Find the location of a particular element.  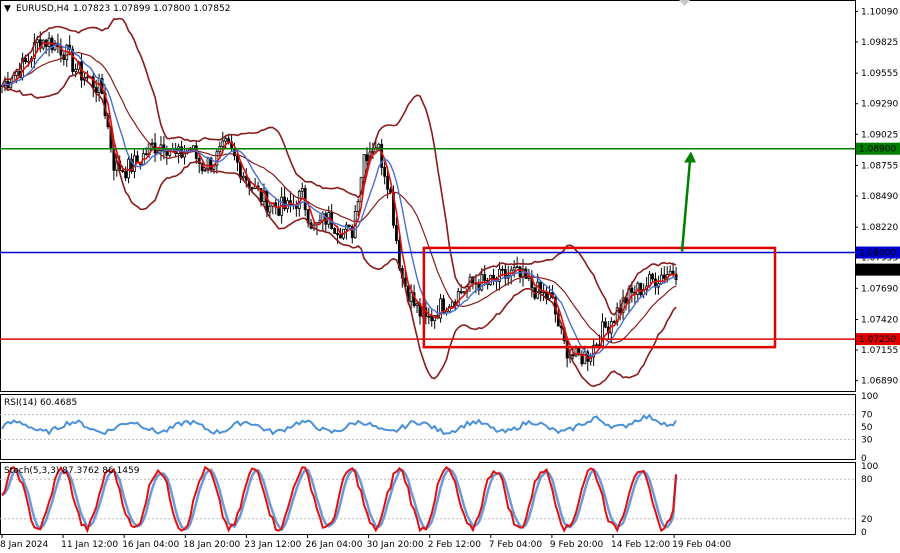

time-tick-label: 30 Jan 20:00 is located at coordinates (395, 545).